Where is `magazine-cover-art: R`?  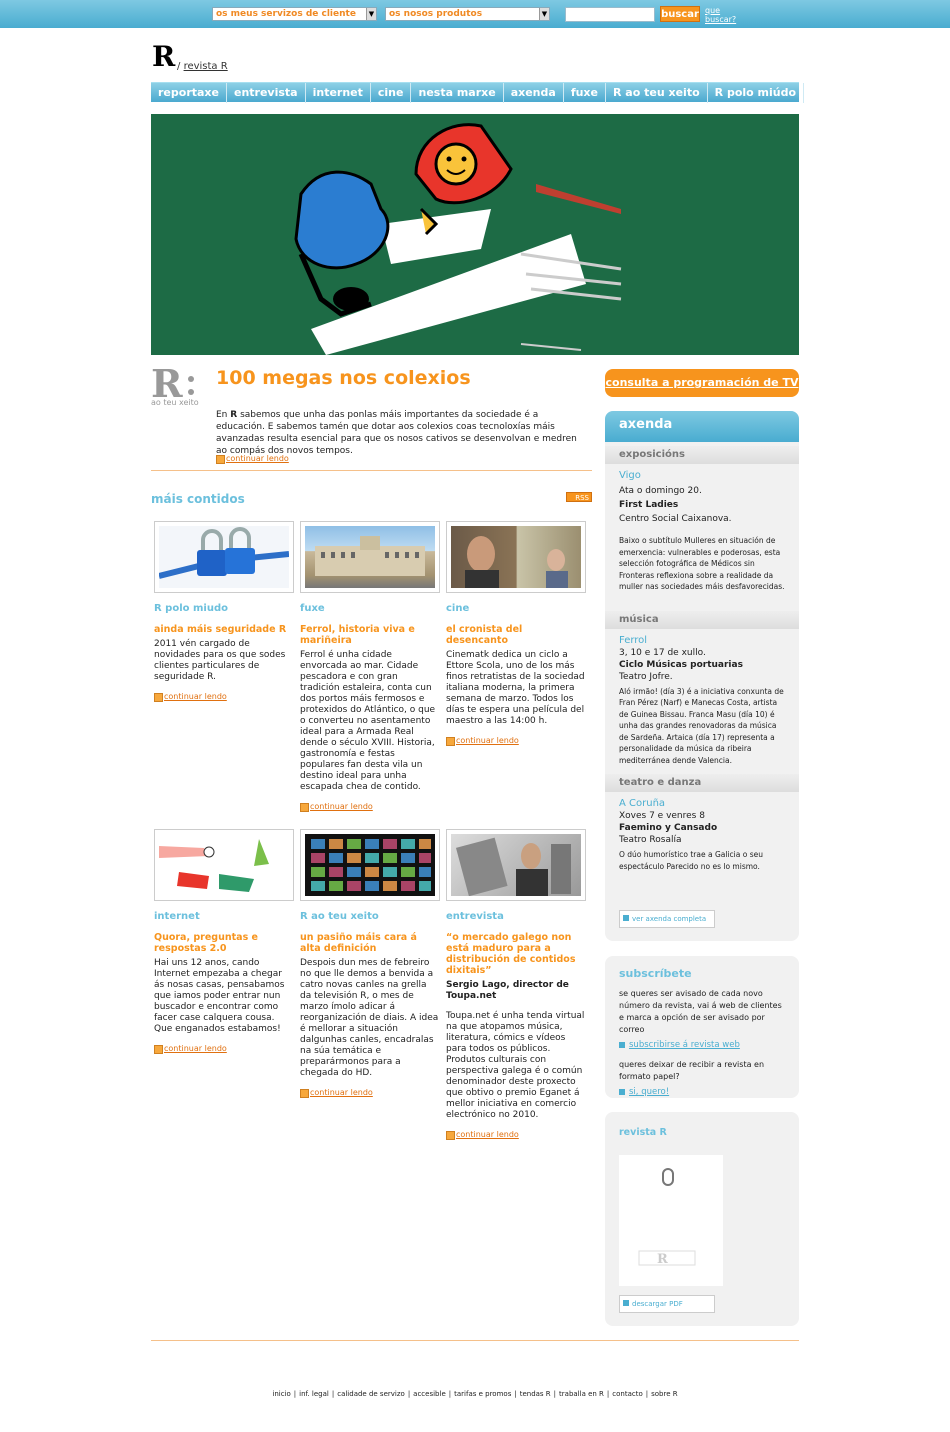 magazine-cover-art: R is located at coordinates (667, 1217).